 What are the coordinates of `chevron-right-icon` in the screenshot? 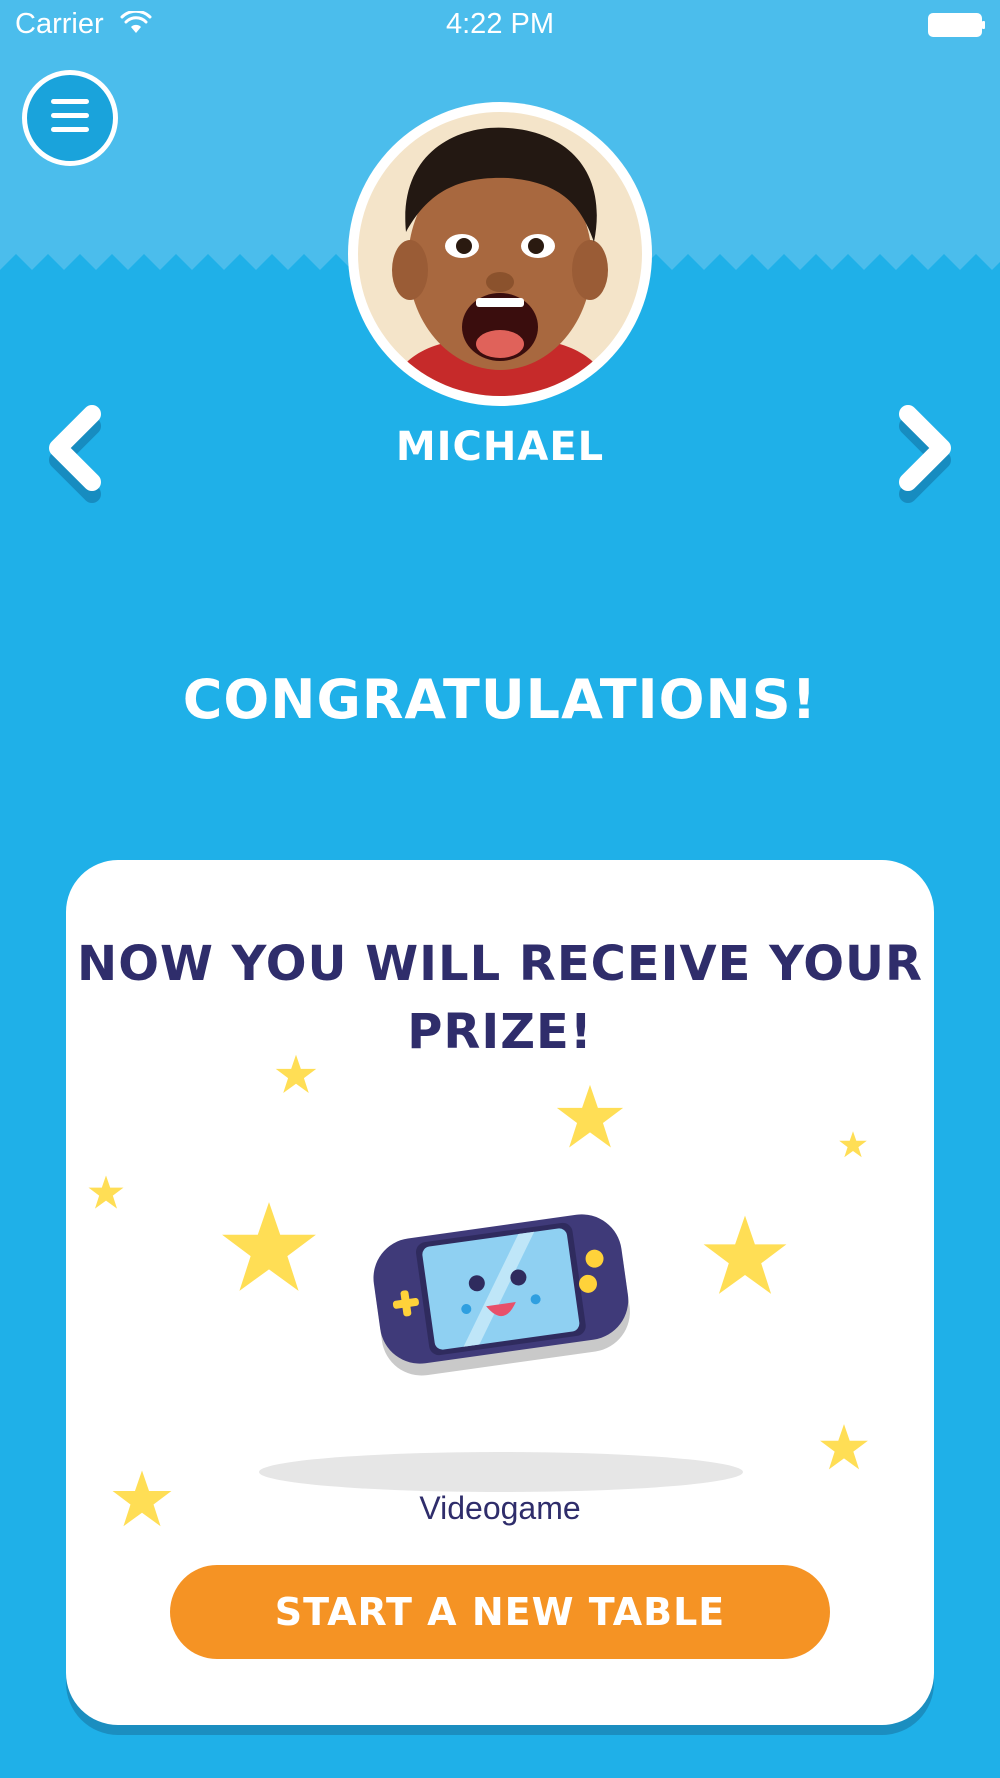 It's located at (925, 453).